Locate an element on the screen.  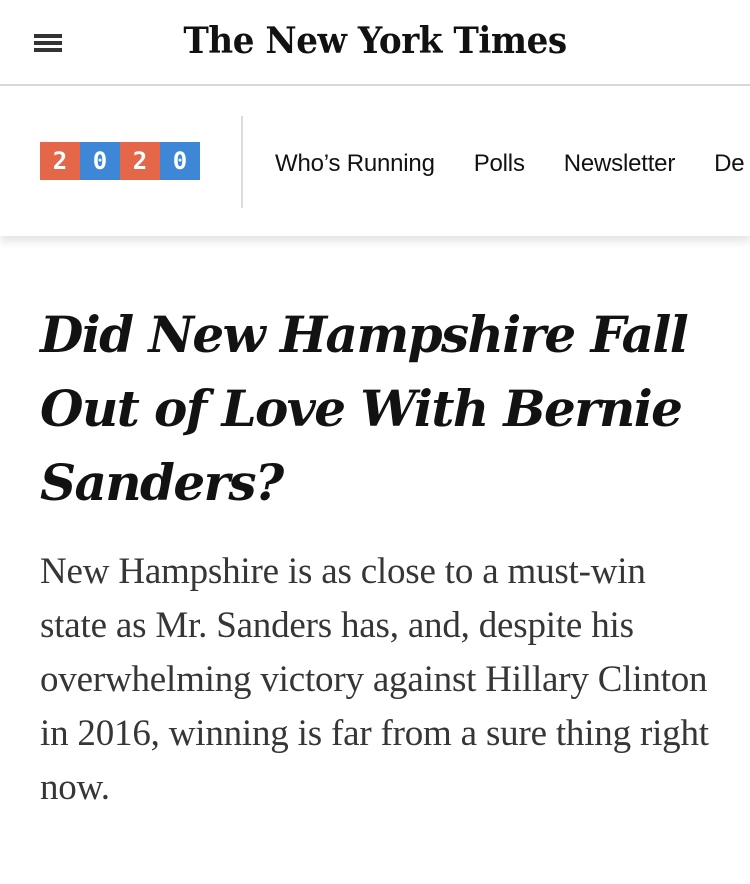
nyt-logo: The New York Times is located at coordinates (375, 41).